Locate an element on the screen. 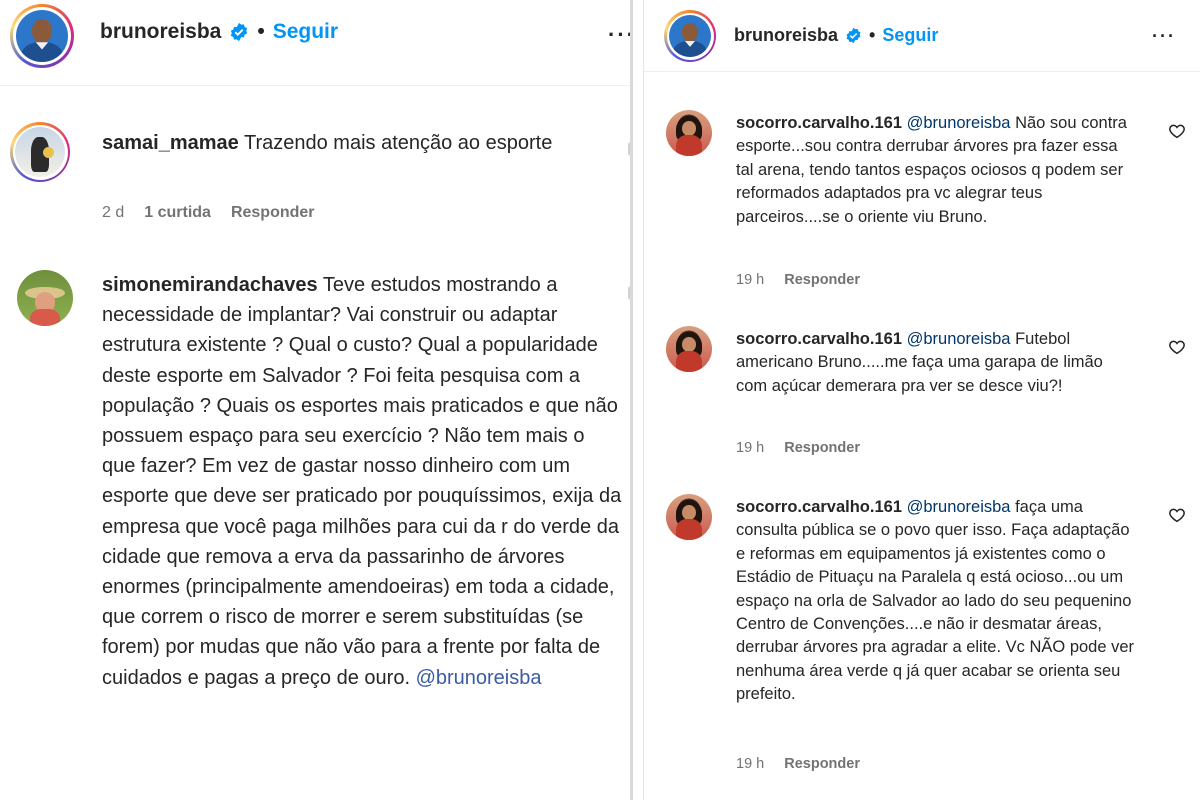 This screenshot has height=800, width=1200. panel-divider is located at coordinates (631, 400).